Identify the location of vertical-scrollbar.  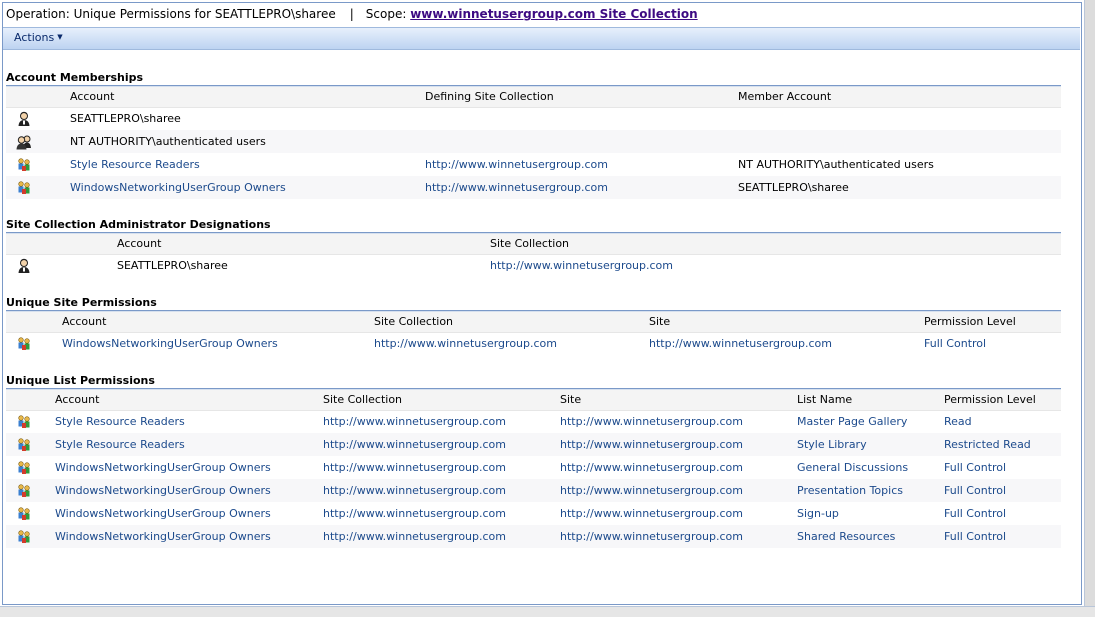
(1089, 308).